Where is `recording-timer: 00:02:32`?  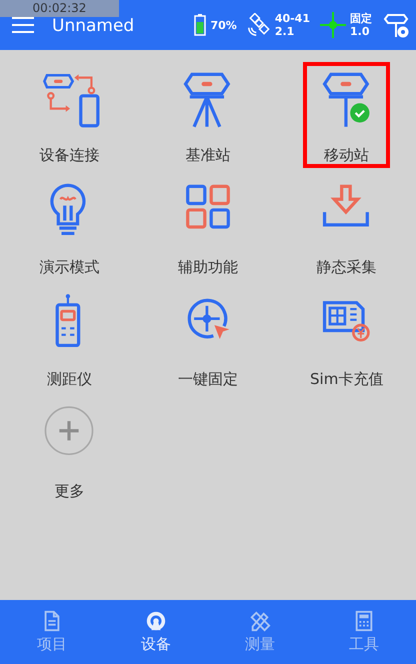 recording-timer: 00:02:32 is located at coordinates (59, 8).